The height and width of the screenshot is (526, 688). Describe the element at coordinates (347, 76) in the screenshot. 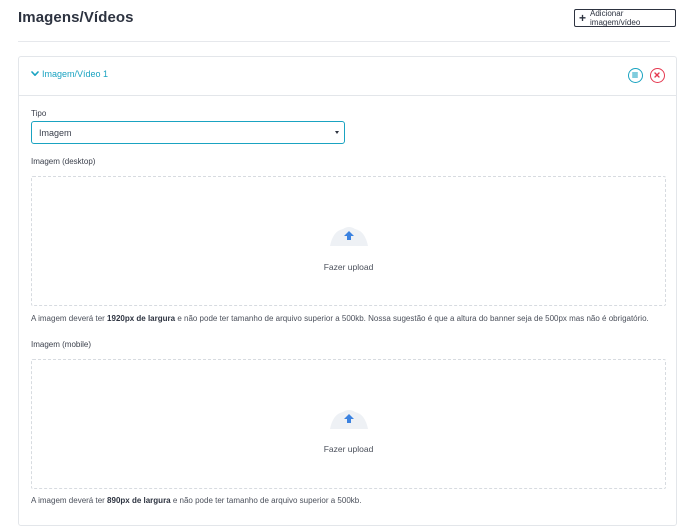

I see `media-item-header: Imagem/Vídeo 1` at that location.